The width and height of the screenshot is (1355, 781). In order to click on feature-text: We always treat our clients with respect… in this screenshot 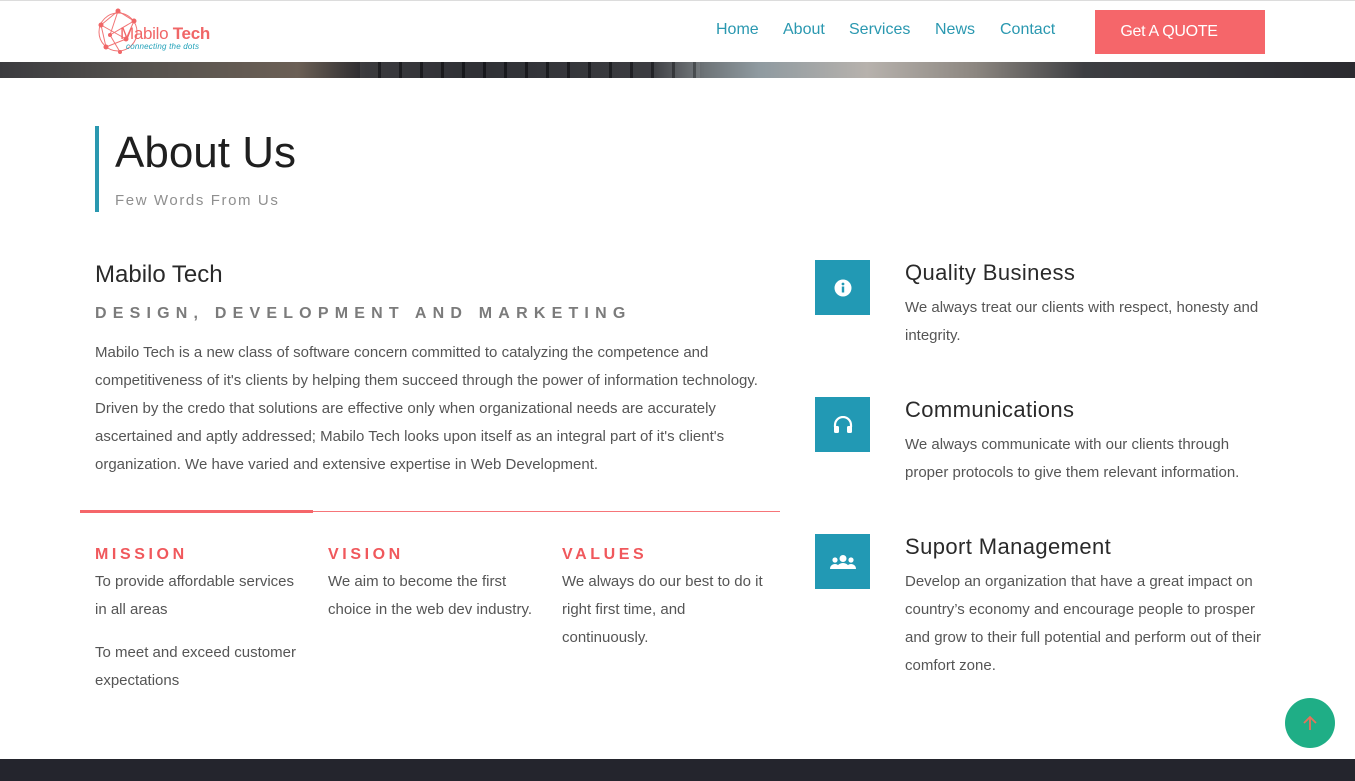, I will do `click(1082, 321)`.